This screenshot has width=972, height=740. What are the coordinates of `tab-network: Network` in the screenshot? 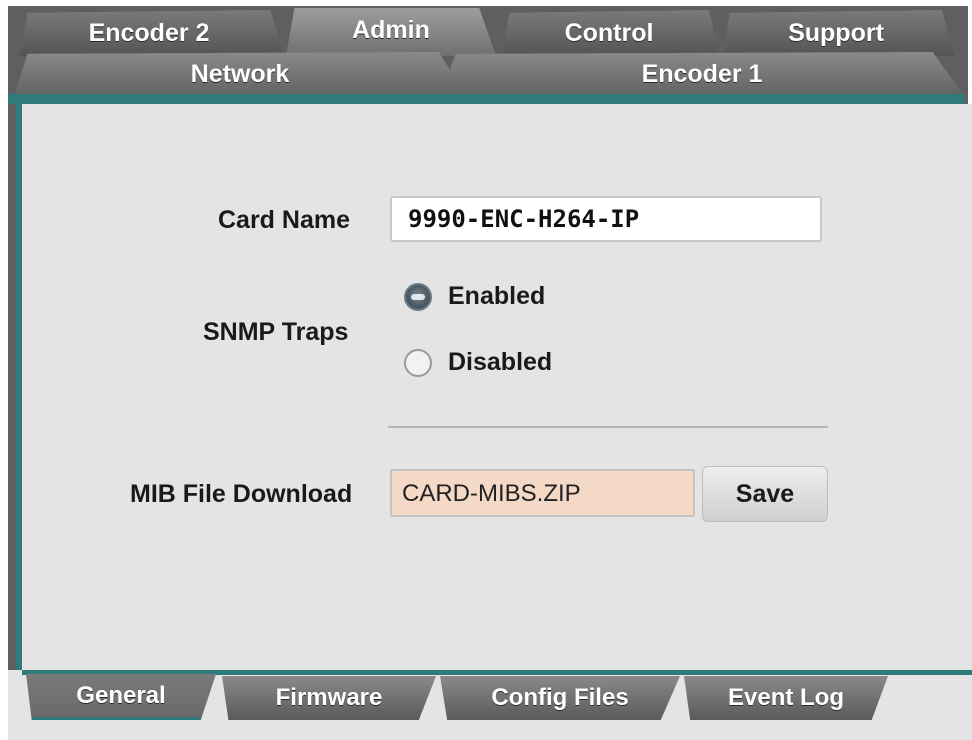 It's located at (240, 74).